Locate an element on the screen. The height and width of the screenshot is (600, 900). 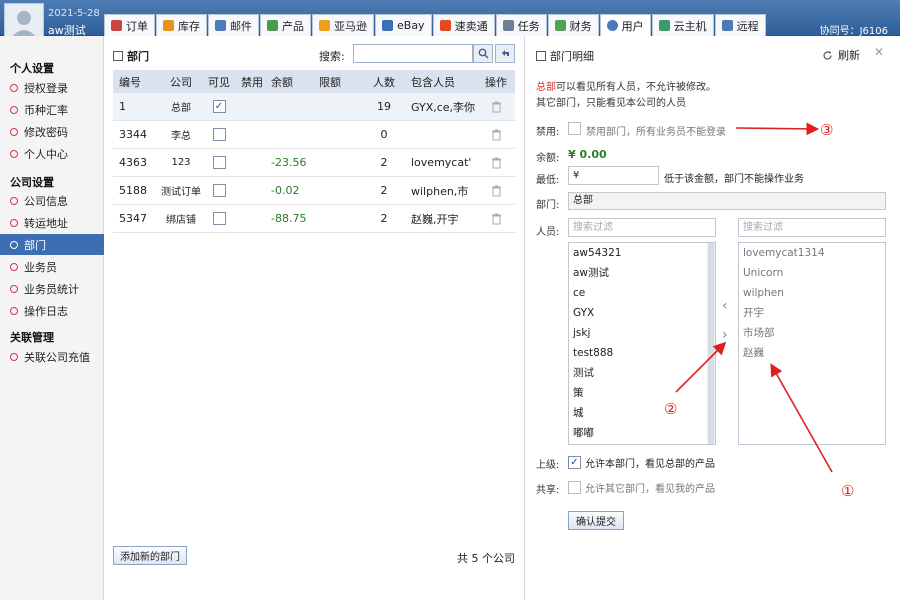
share-checkbox is located at coordinates (574, 487).